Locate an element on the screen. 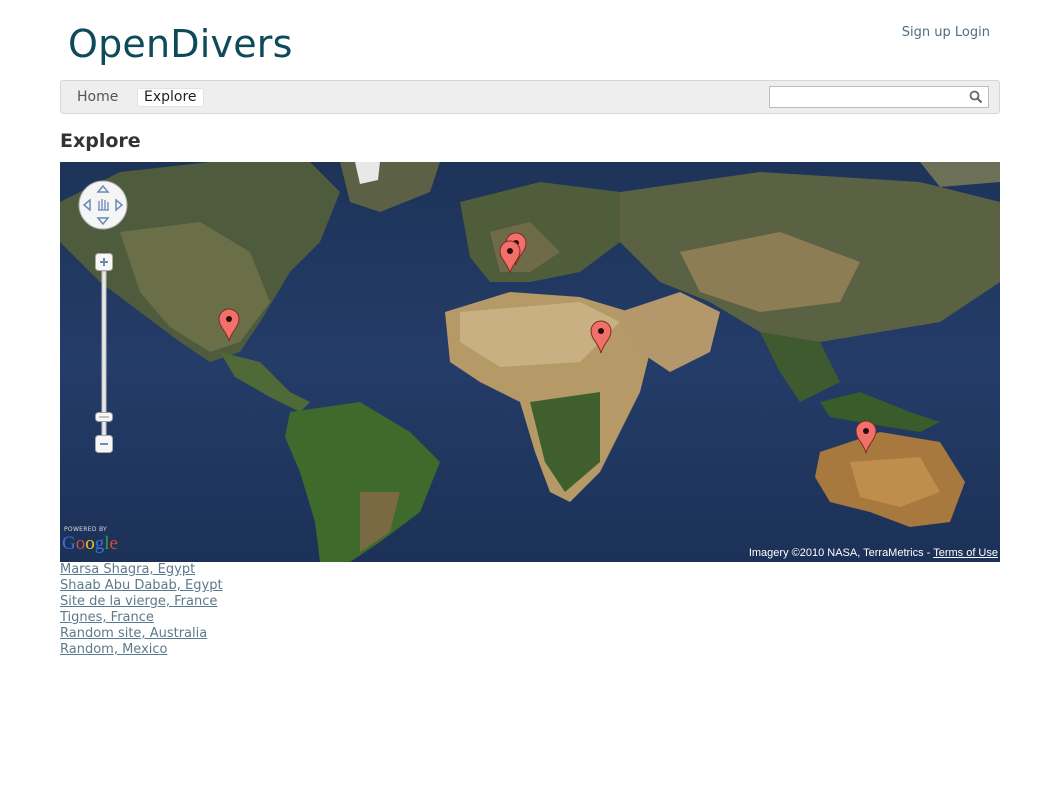 Image resolution: width=1060 pixels, height=800 pixels. list-item: Tignes, France is located at coordinates (141, 618).